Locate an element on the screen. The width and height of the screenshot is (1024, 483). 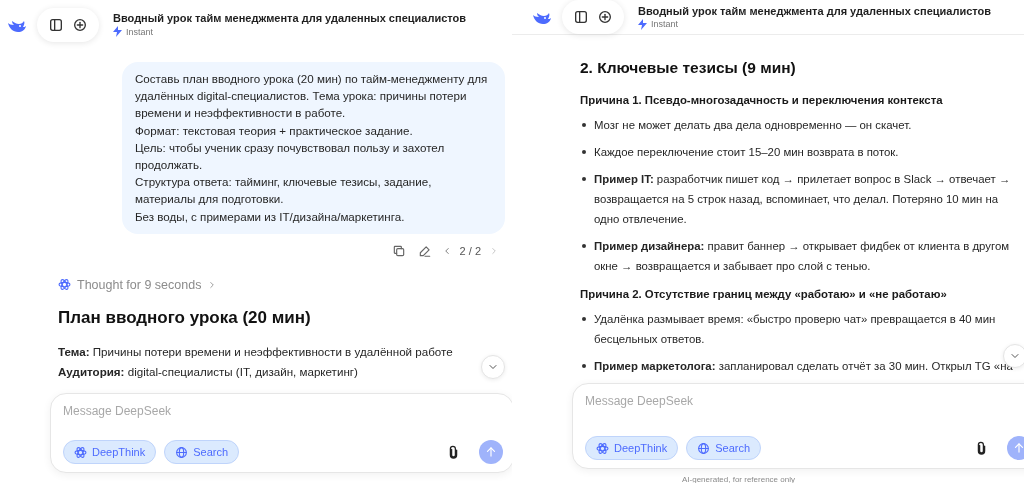
copy-icon is located at coordinates (398, 250).